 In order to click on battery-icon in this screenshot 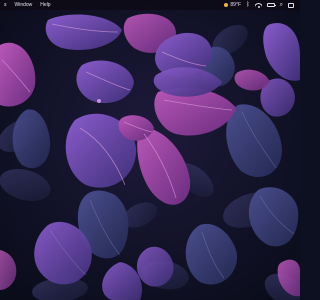, I will do `click(271, 5)`.